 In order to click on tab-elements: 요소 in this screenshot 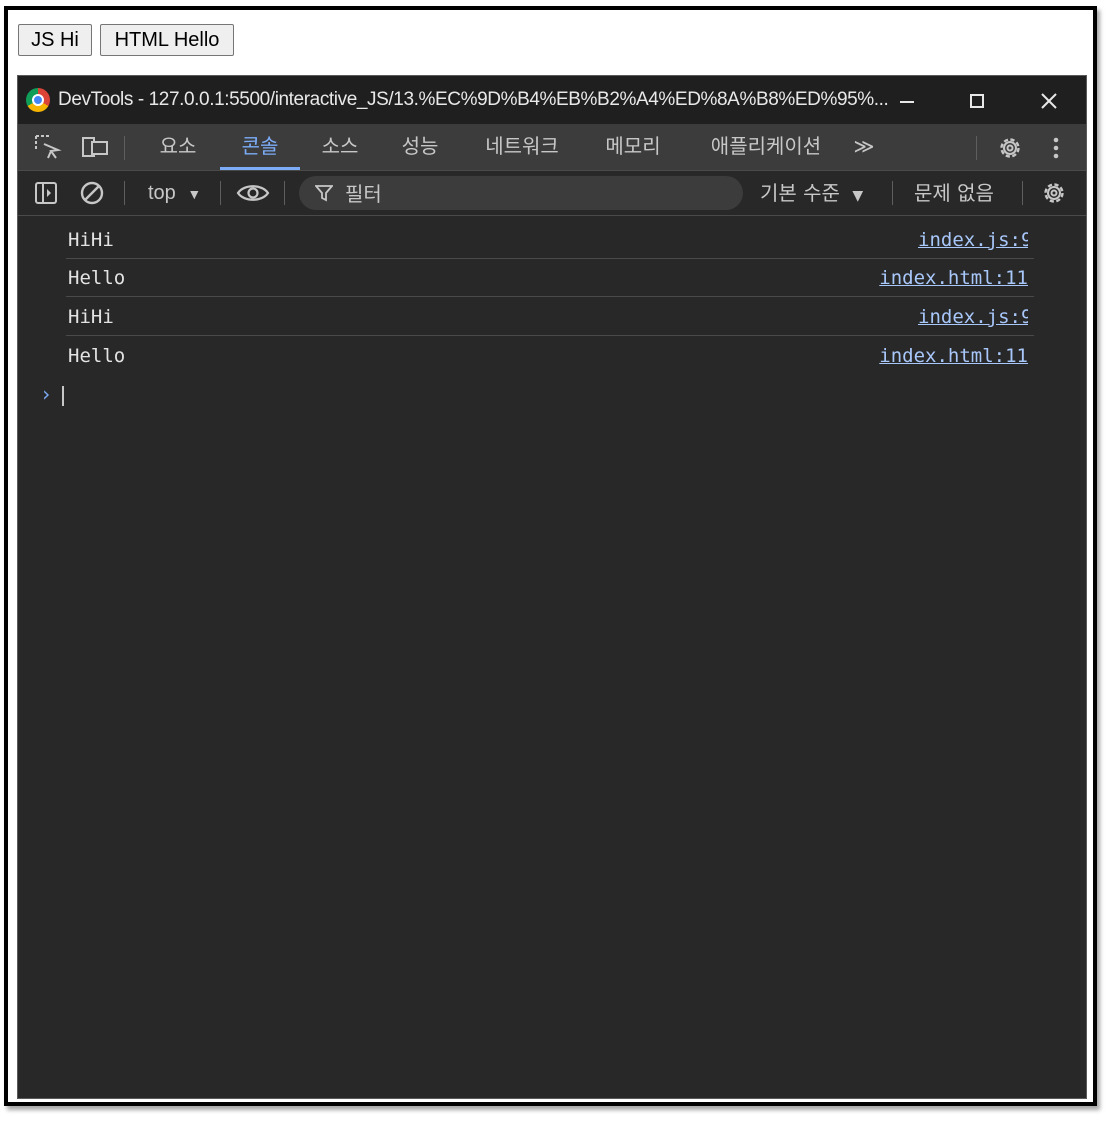, I will do `click(178, 147)`.